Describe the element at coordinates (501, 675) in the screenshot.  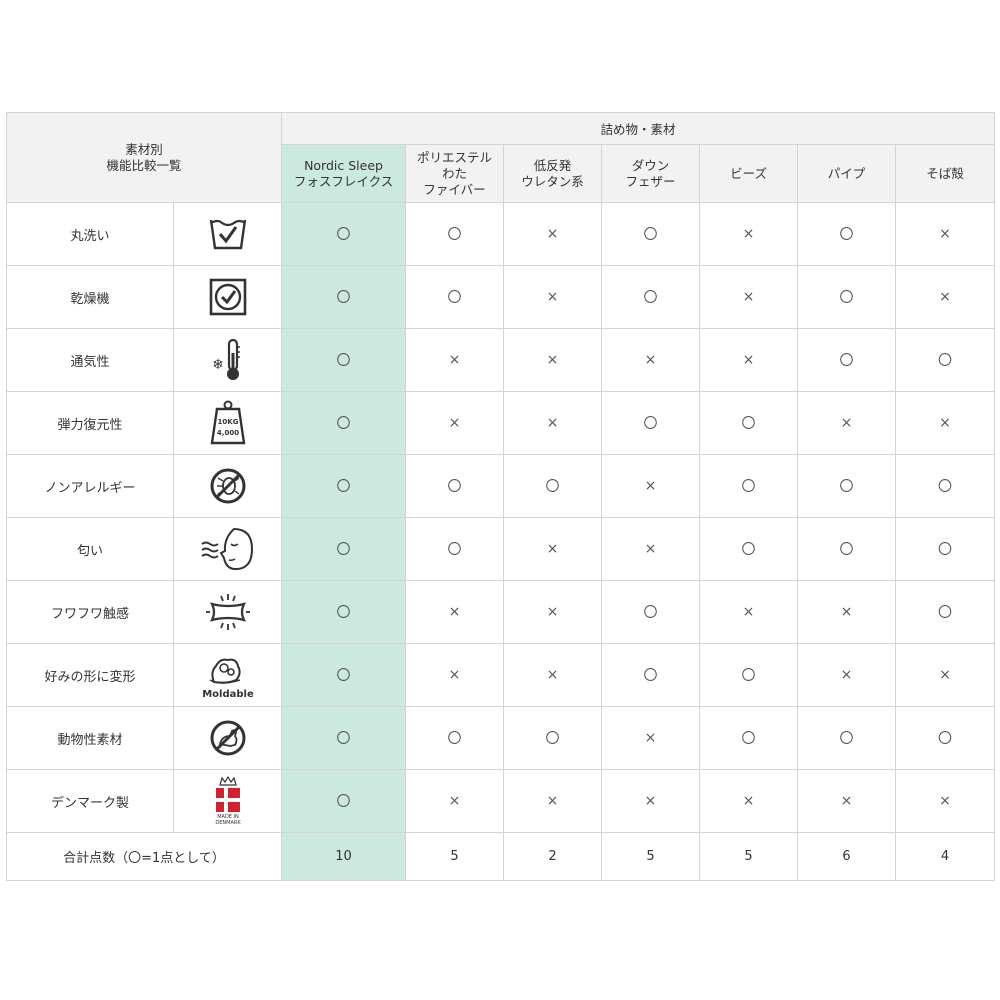
I see `table-row: 好みの形に変形 Moldable 〇 × × 〇 〇 × ×` at that location.